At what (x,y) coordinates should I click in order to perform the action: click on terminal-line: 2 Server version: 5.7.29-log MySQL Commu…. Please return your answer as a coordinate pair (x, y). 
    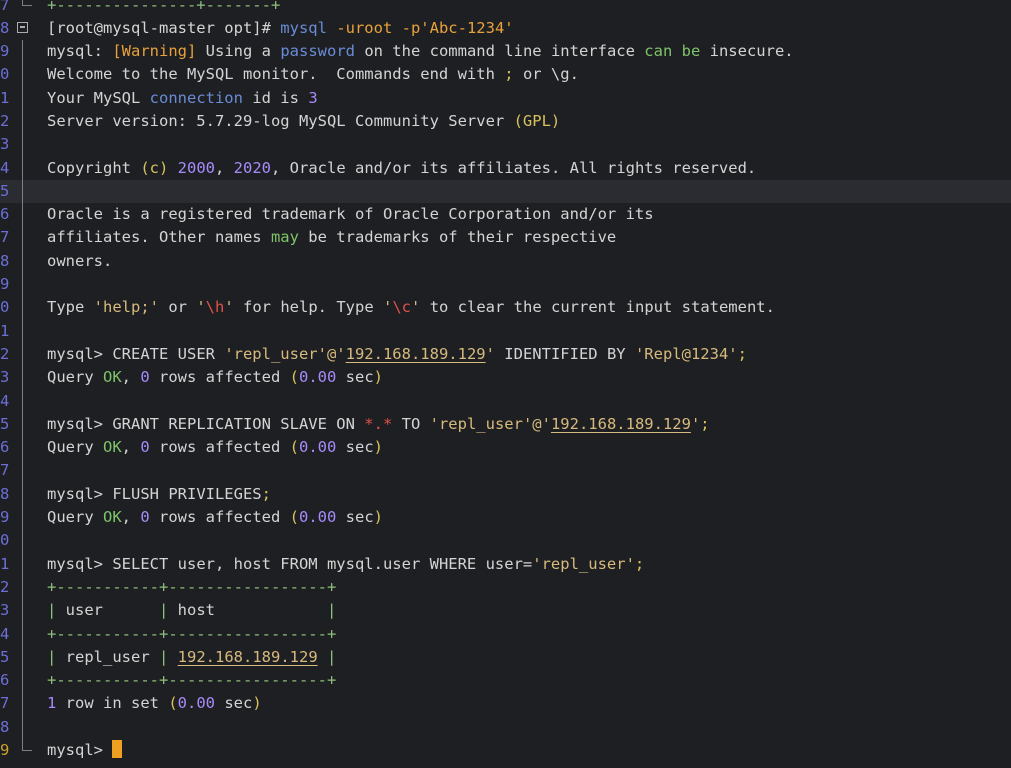
    Looking at the image, I should click on (505, 121).